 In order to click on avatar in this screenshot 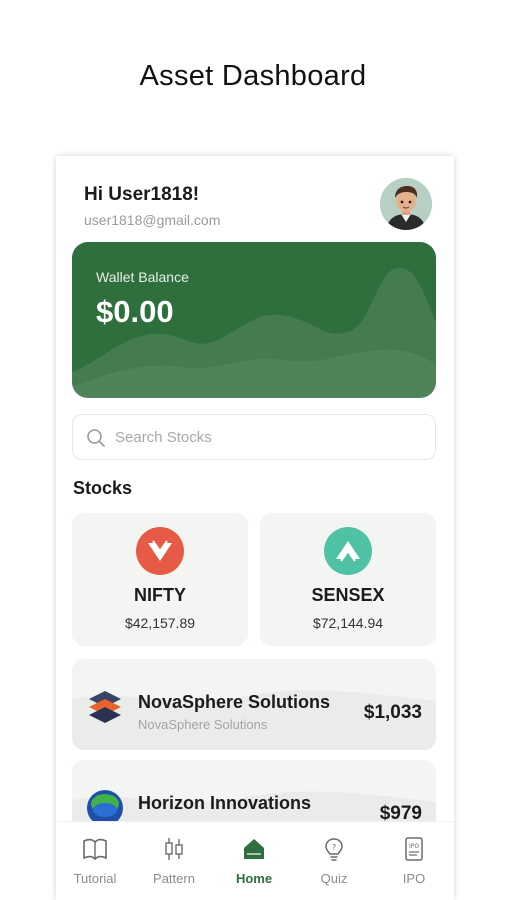, I will do `click(406, 204)`.